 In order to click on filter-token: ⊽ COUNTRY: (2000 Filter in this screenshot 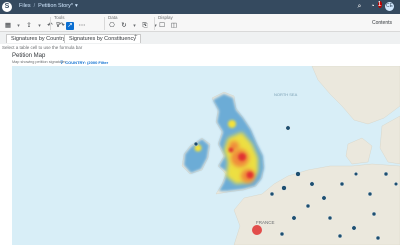, I will do `click(84, 63)`.